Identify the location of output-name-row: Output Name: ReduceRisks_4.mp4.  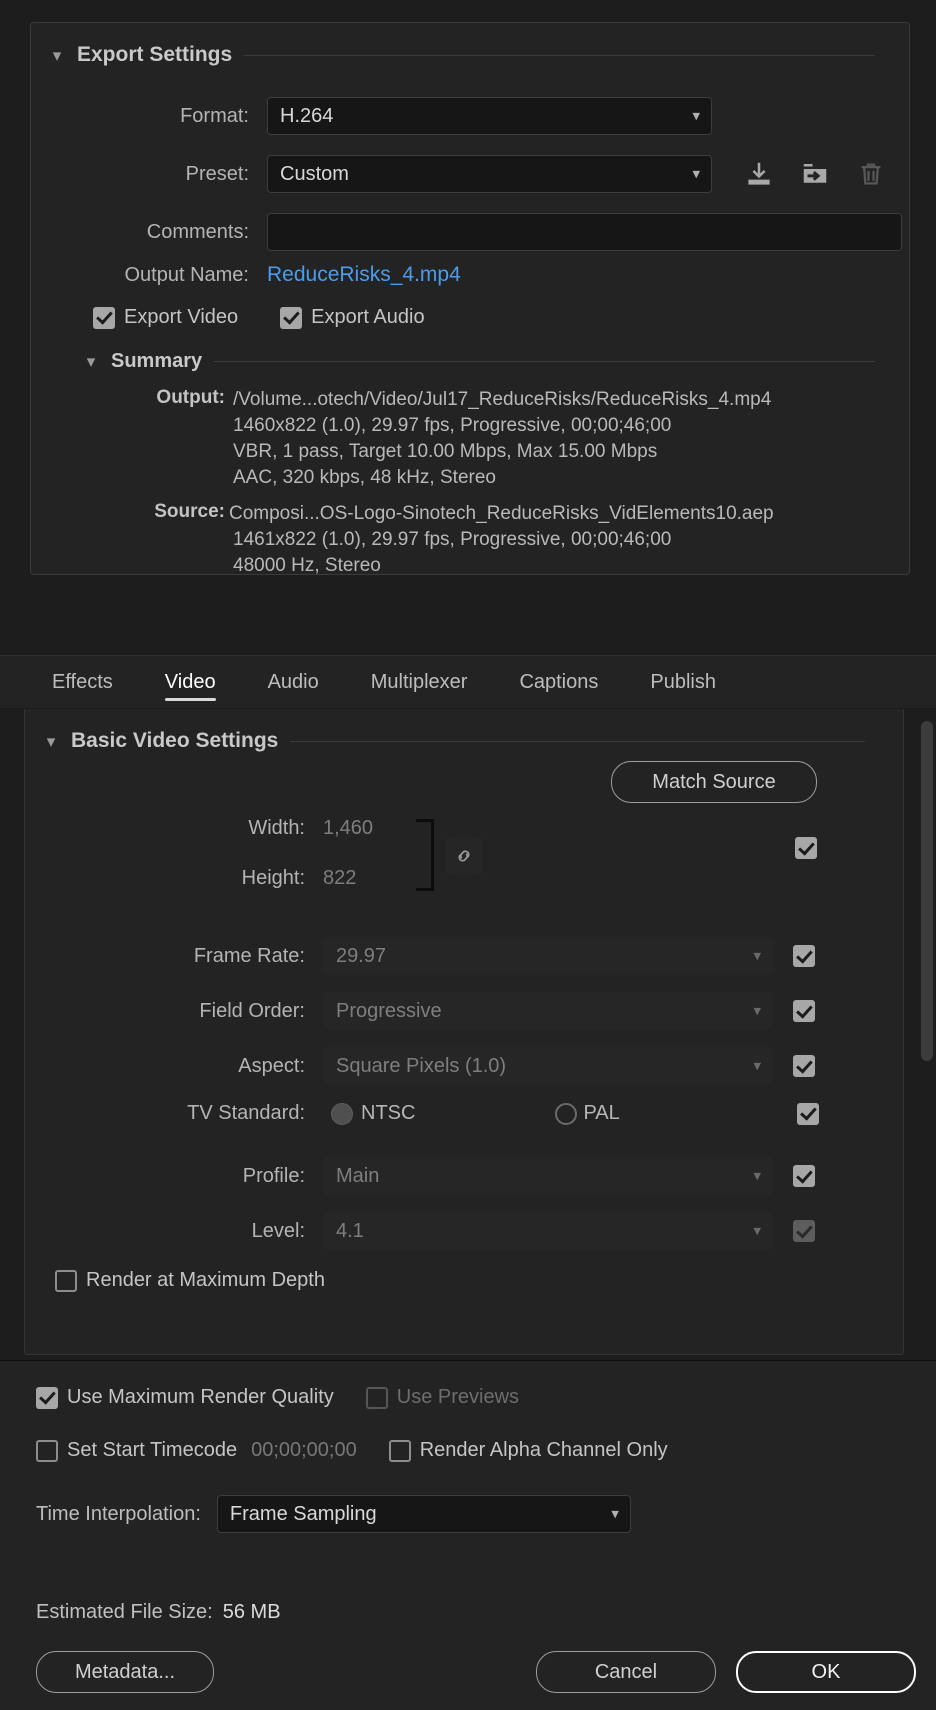
(471, 275).